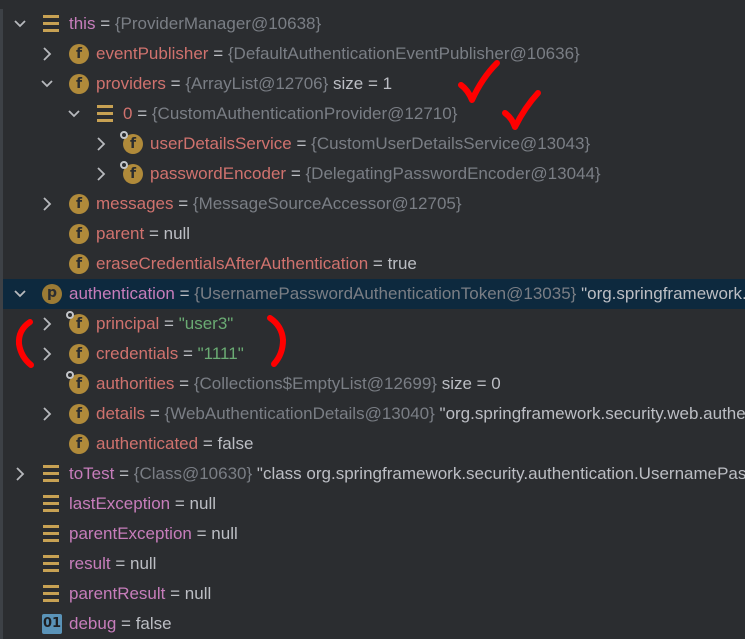  What do you see at coordinates (372, 24) in the screenshot?
I see `tree-row-this: this = {ProviderManager@10638}` at bounding box center [372, 24].